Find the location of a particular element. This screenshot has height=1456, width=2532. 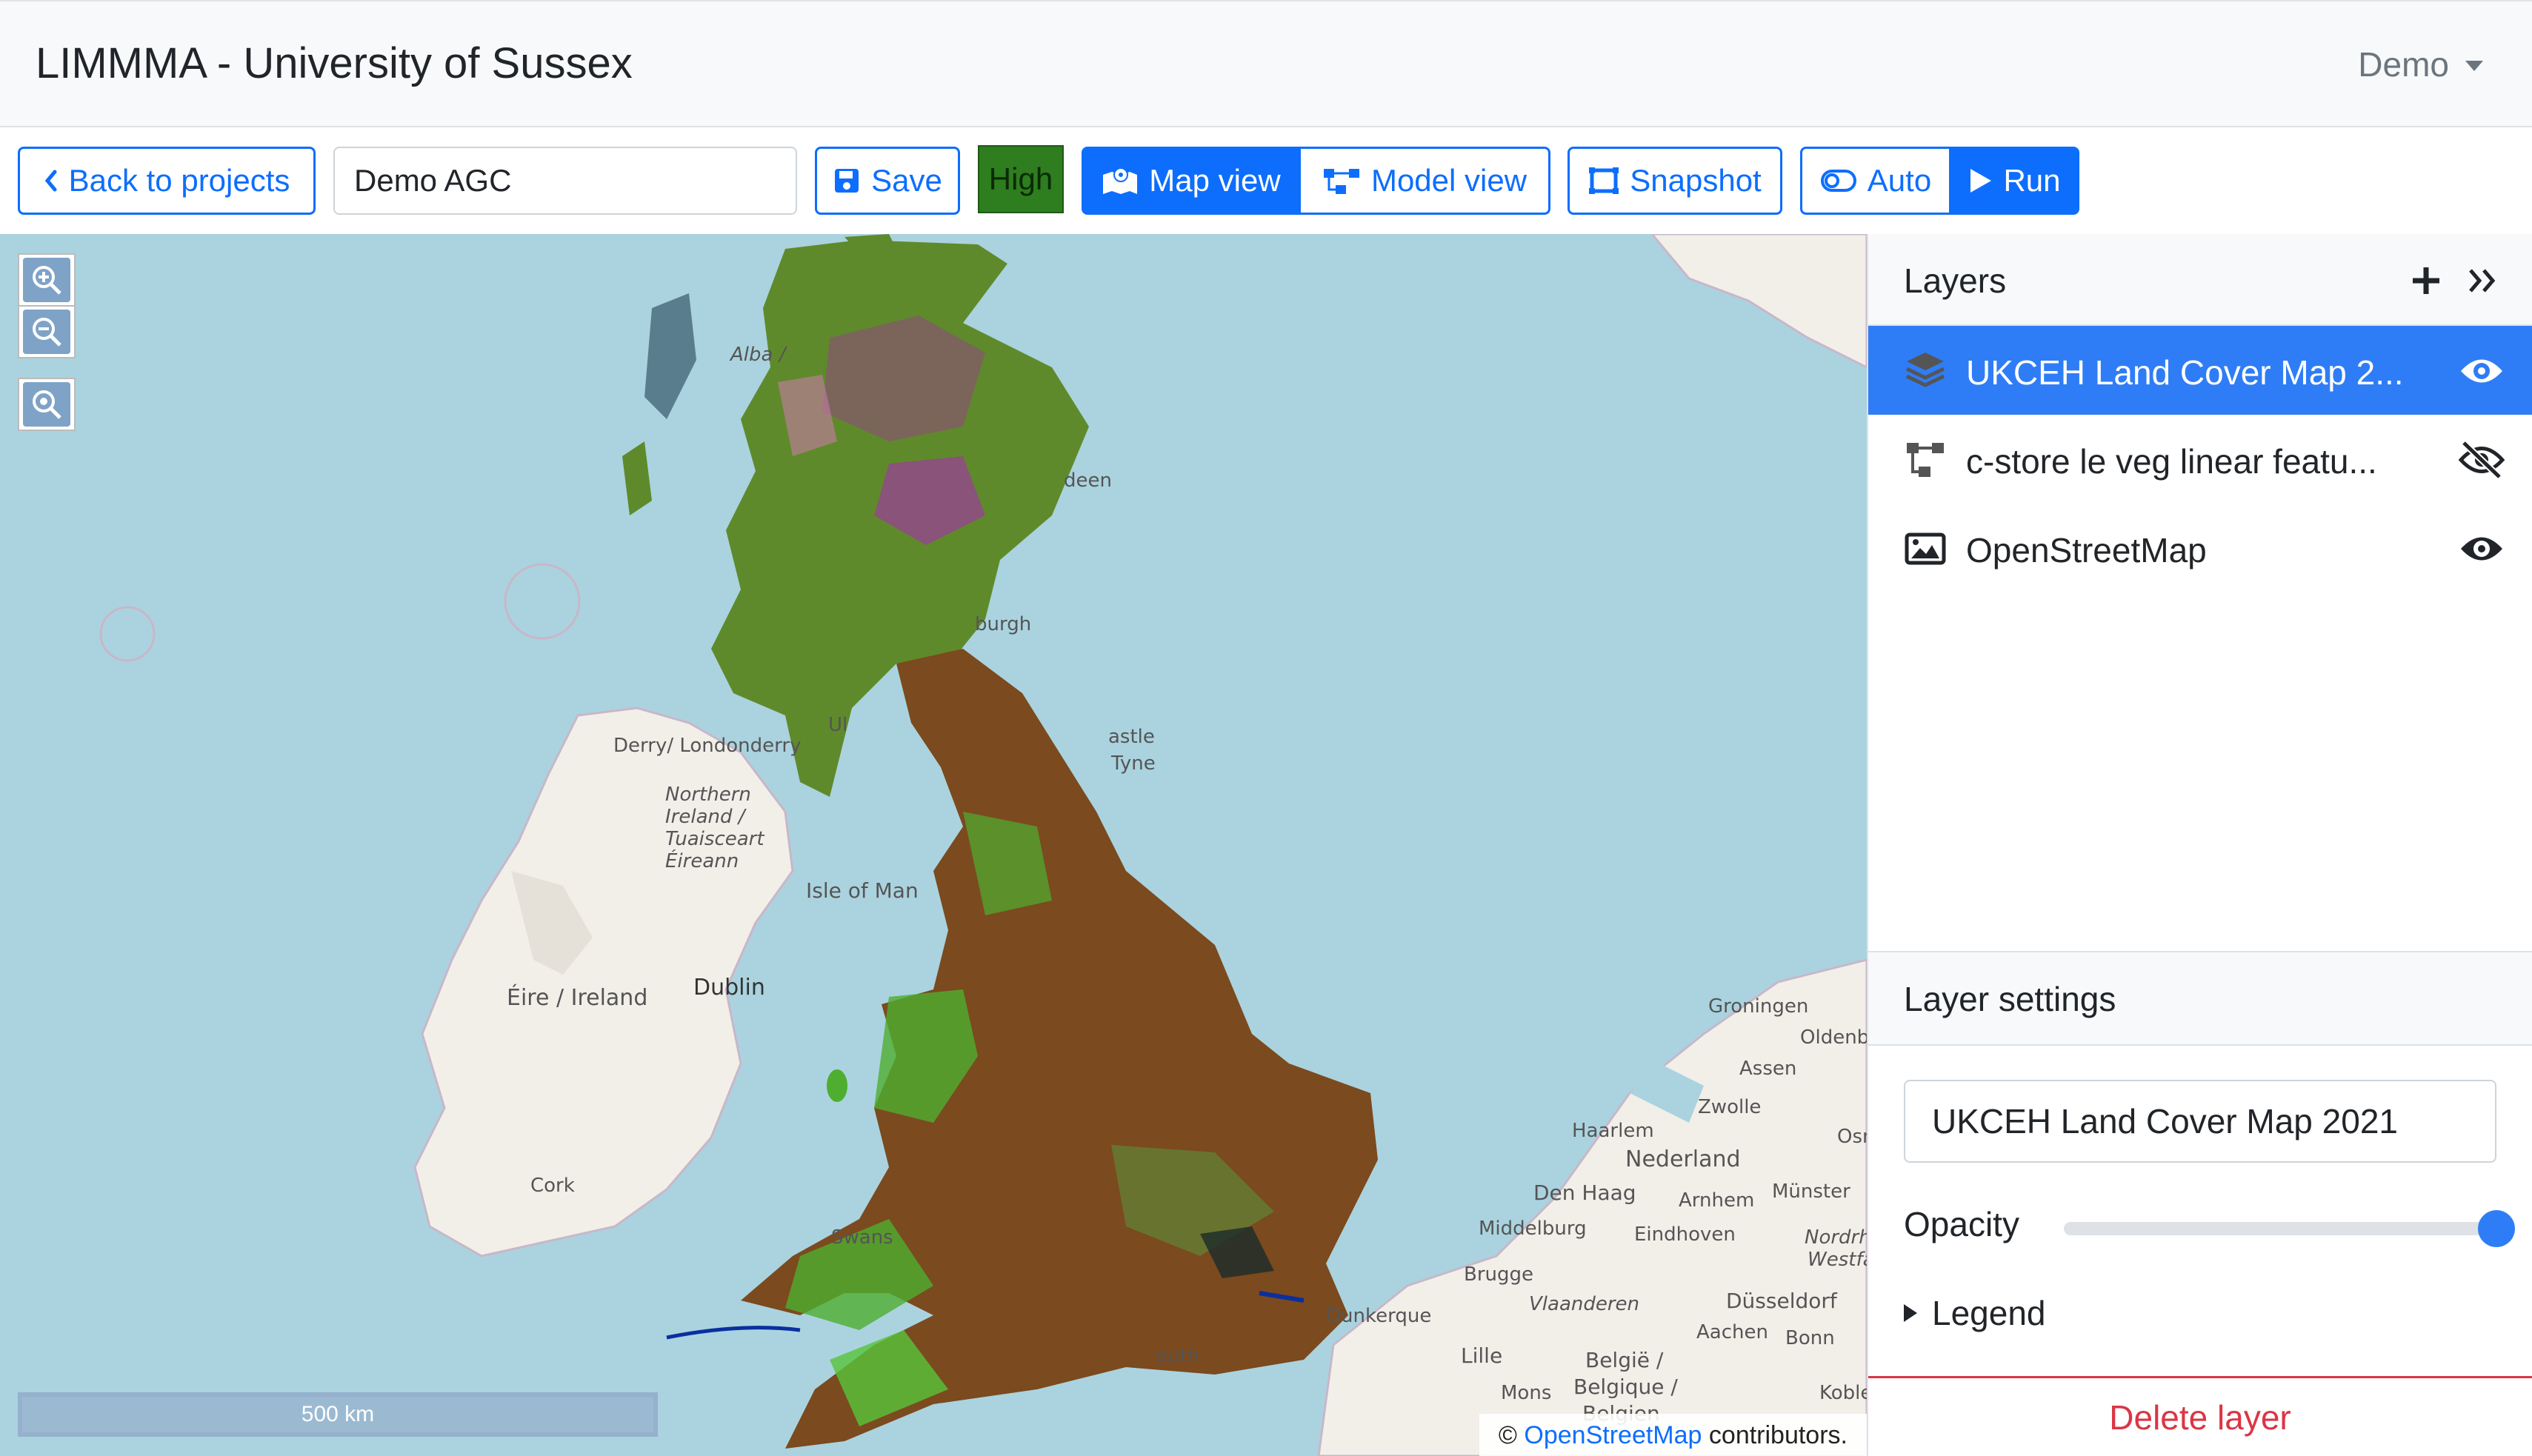

save-button: Save is located at coordinates (887, 181).